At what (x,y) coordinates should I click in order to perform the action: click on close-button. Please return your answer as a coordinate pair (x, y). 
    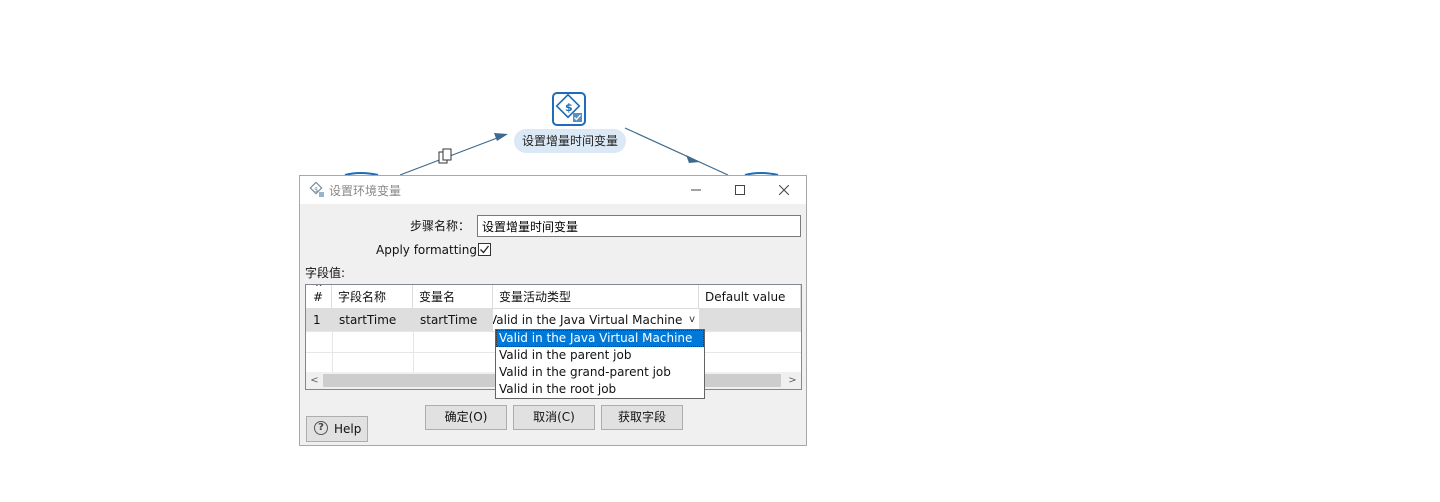
    Looking at the image, I should click on (784, 190).